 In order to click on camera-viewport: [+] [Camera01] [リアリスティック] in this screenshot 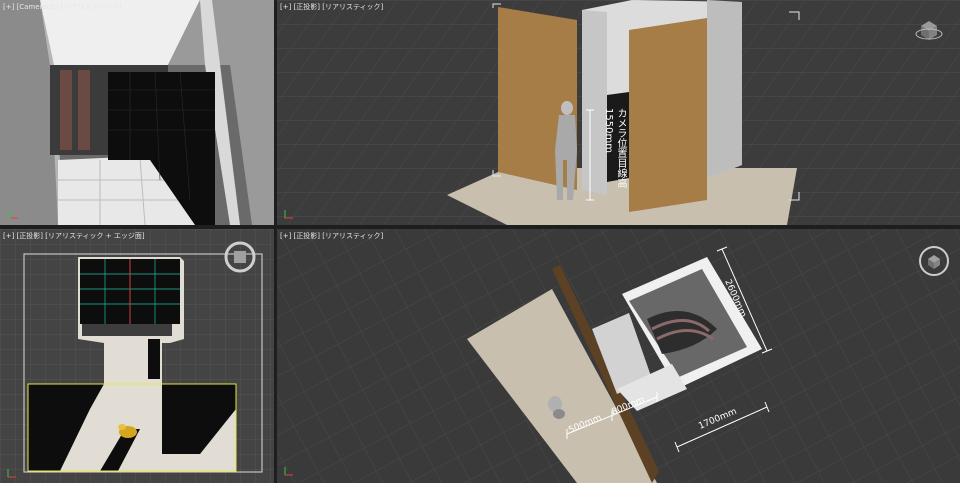, I will do `click(137, 112)`.